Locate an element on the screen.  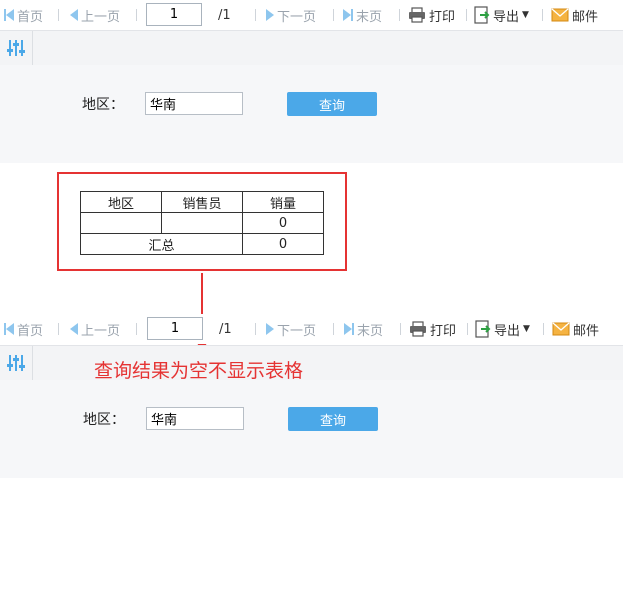
table-header-row: 地区 销售员 销量 is located at coordinates (202, 202).